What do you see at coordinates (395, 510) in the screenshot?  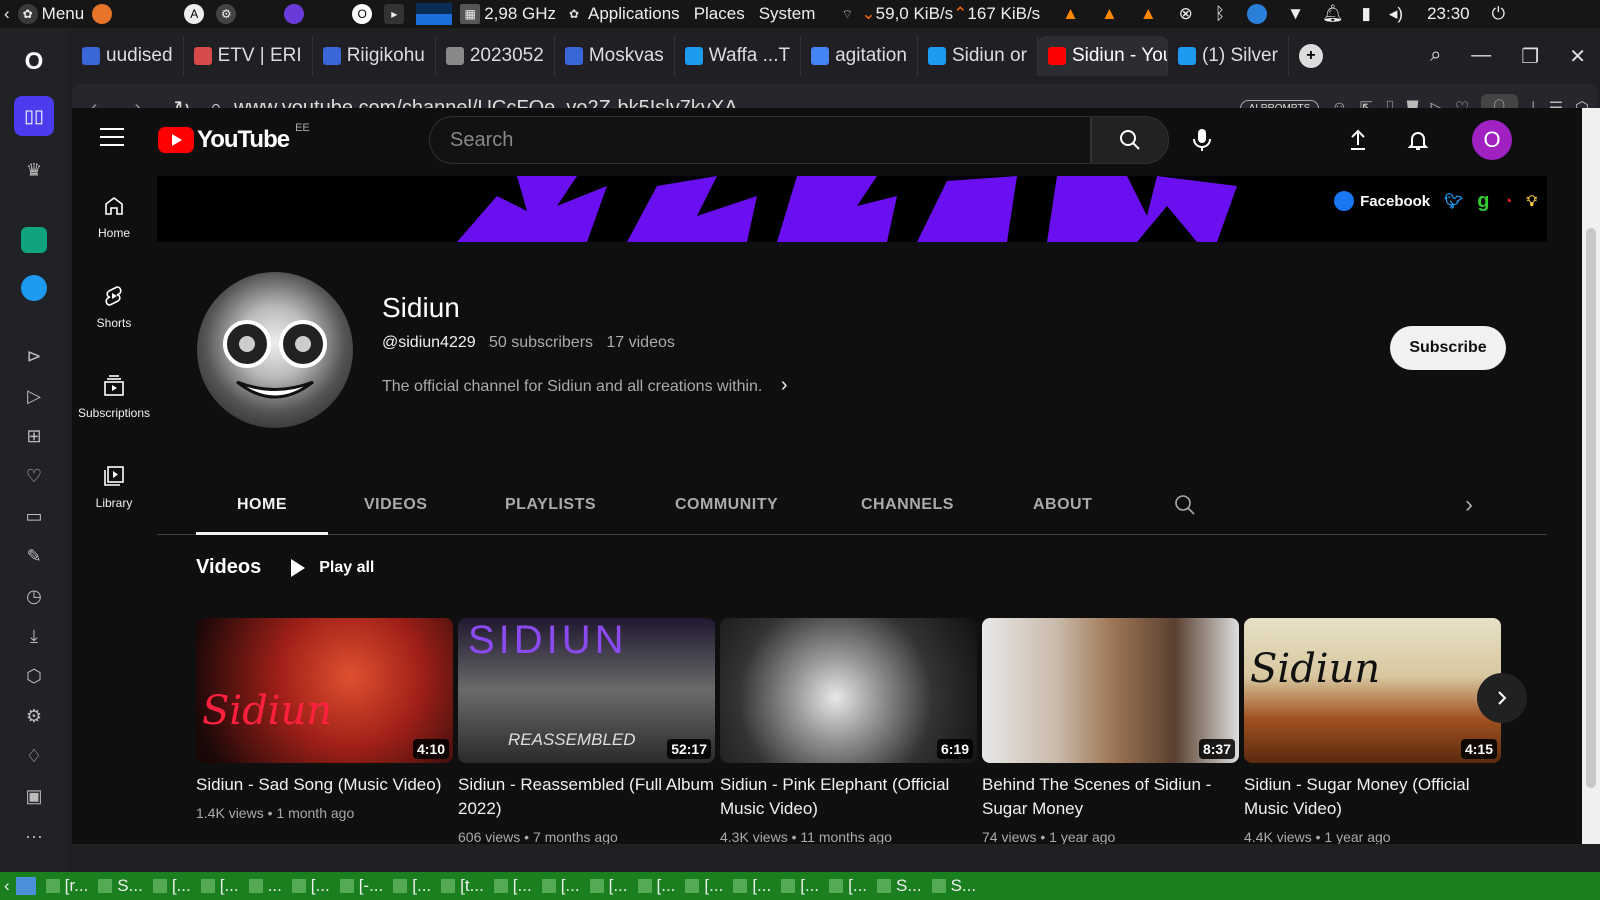 I see `tab-videos: VIDEOS` at bounding box center [395, 510].